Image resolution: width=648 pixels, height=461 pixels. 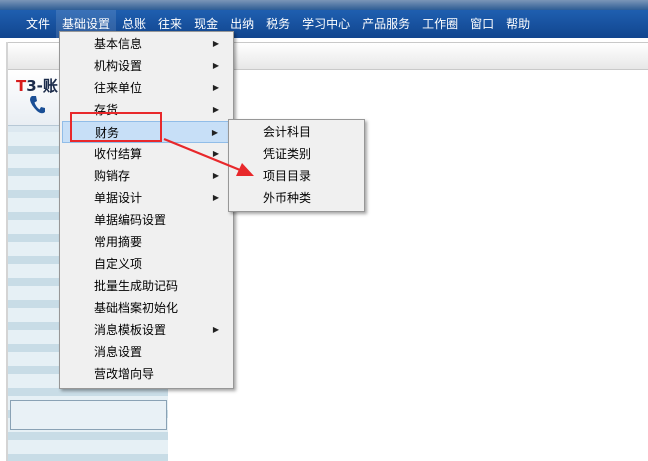 What do you see at coordinates (38, 24) in the screenshot?
I see `menu-file: 文件` at bounding box center [38, 24].